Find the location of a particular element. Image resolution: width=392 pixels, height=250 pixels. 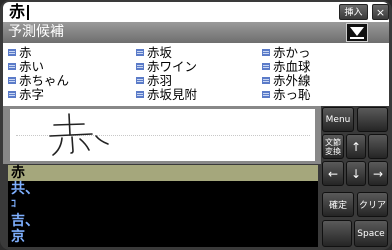

prediction-item: 赤血球 is located at coordinates (286, 66).